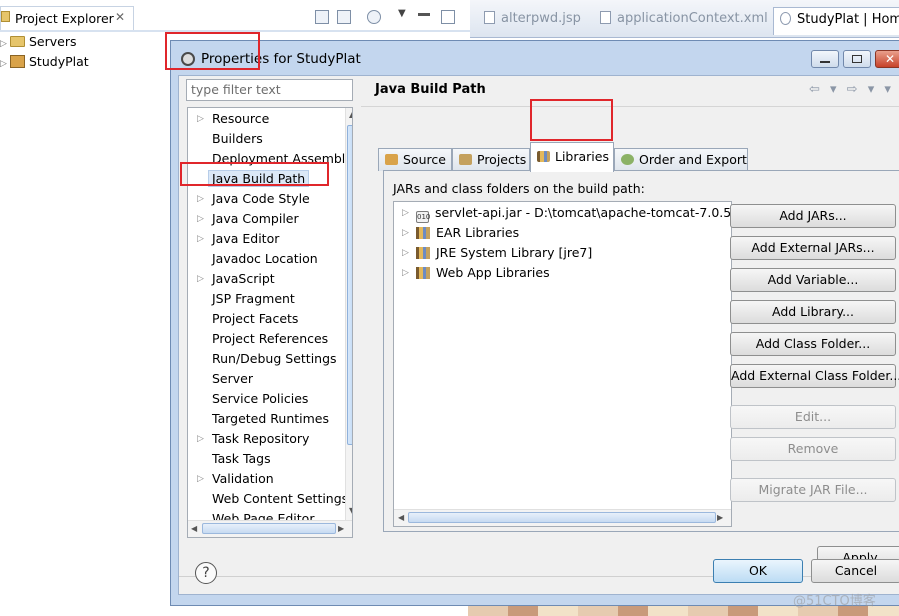 The height and width of the screenshot is (616, 899). Describe the element at coordinates (456, 233) in the screenshot. I see `library-item: ▷ EAR Libraries` at that location.